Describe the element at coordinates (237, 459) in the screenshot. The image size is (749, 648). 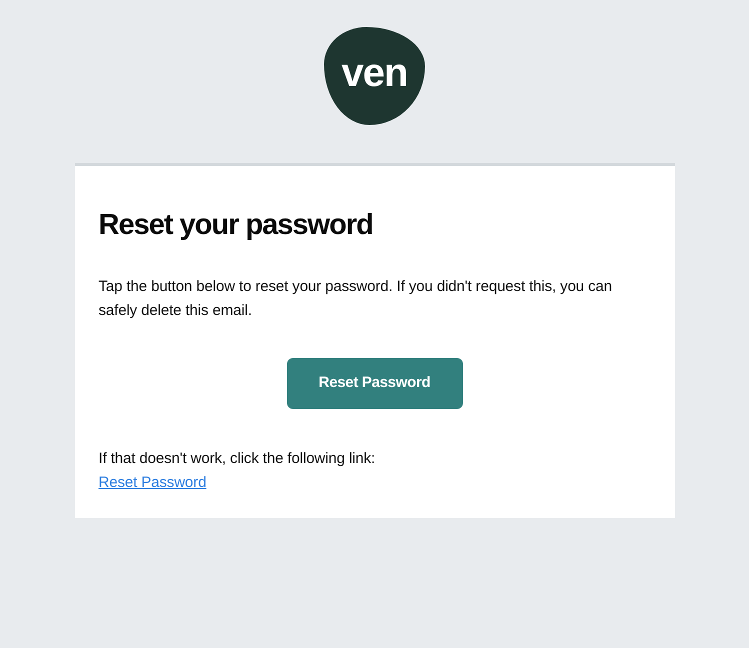
I see `fallback-text: If that doesn't work, click the following link:` at that location.